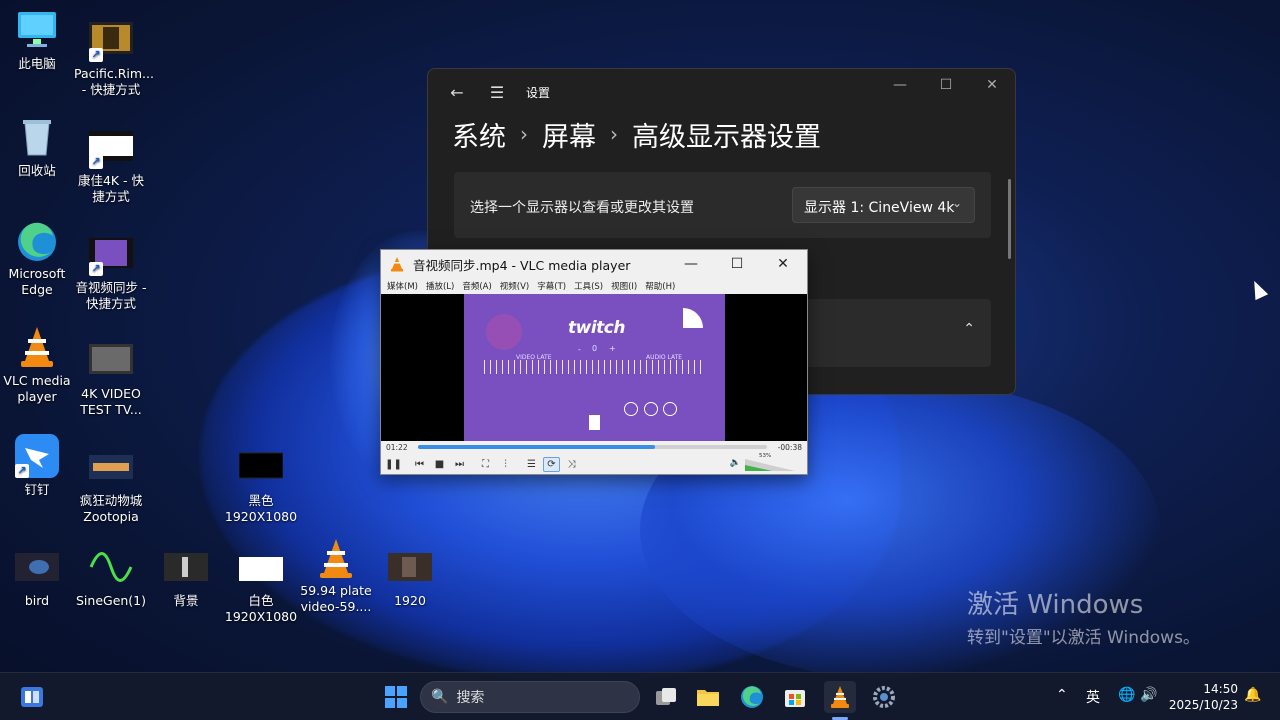  What do you see at coordinates (752, 697) in the screenshot?
I see `edge-icon` at bounding box center [752, 697].